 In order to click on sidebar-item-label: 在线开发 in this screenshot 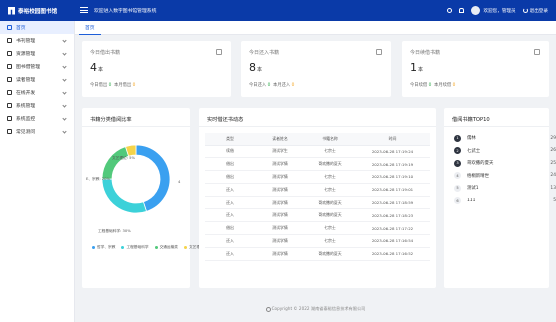, I will do `click(26, 93)`.